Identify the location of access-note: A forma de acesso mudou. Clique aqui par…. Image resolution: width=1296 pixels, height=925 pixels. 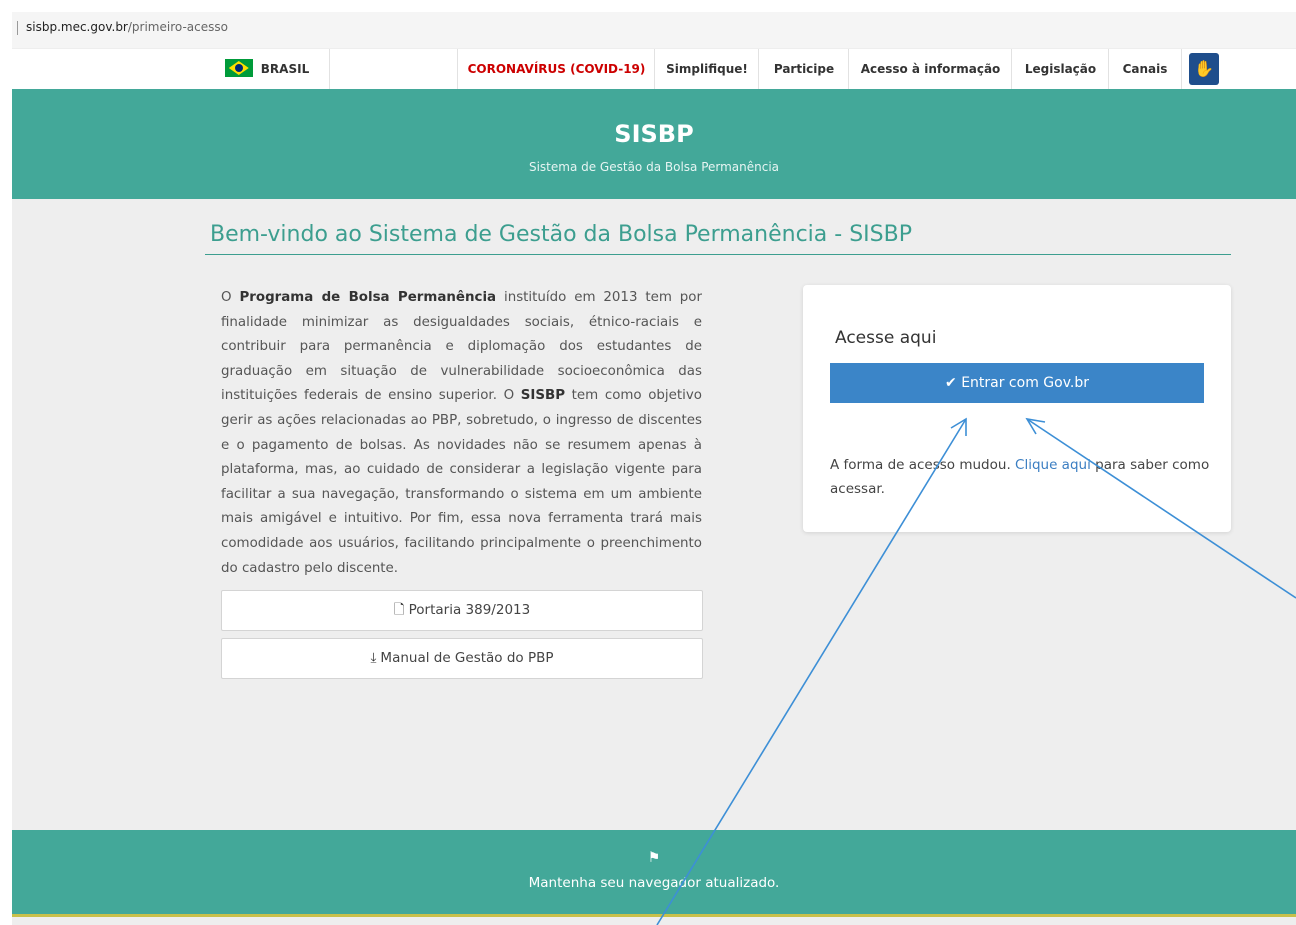
(1020, 477).